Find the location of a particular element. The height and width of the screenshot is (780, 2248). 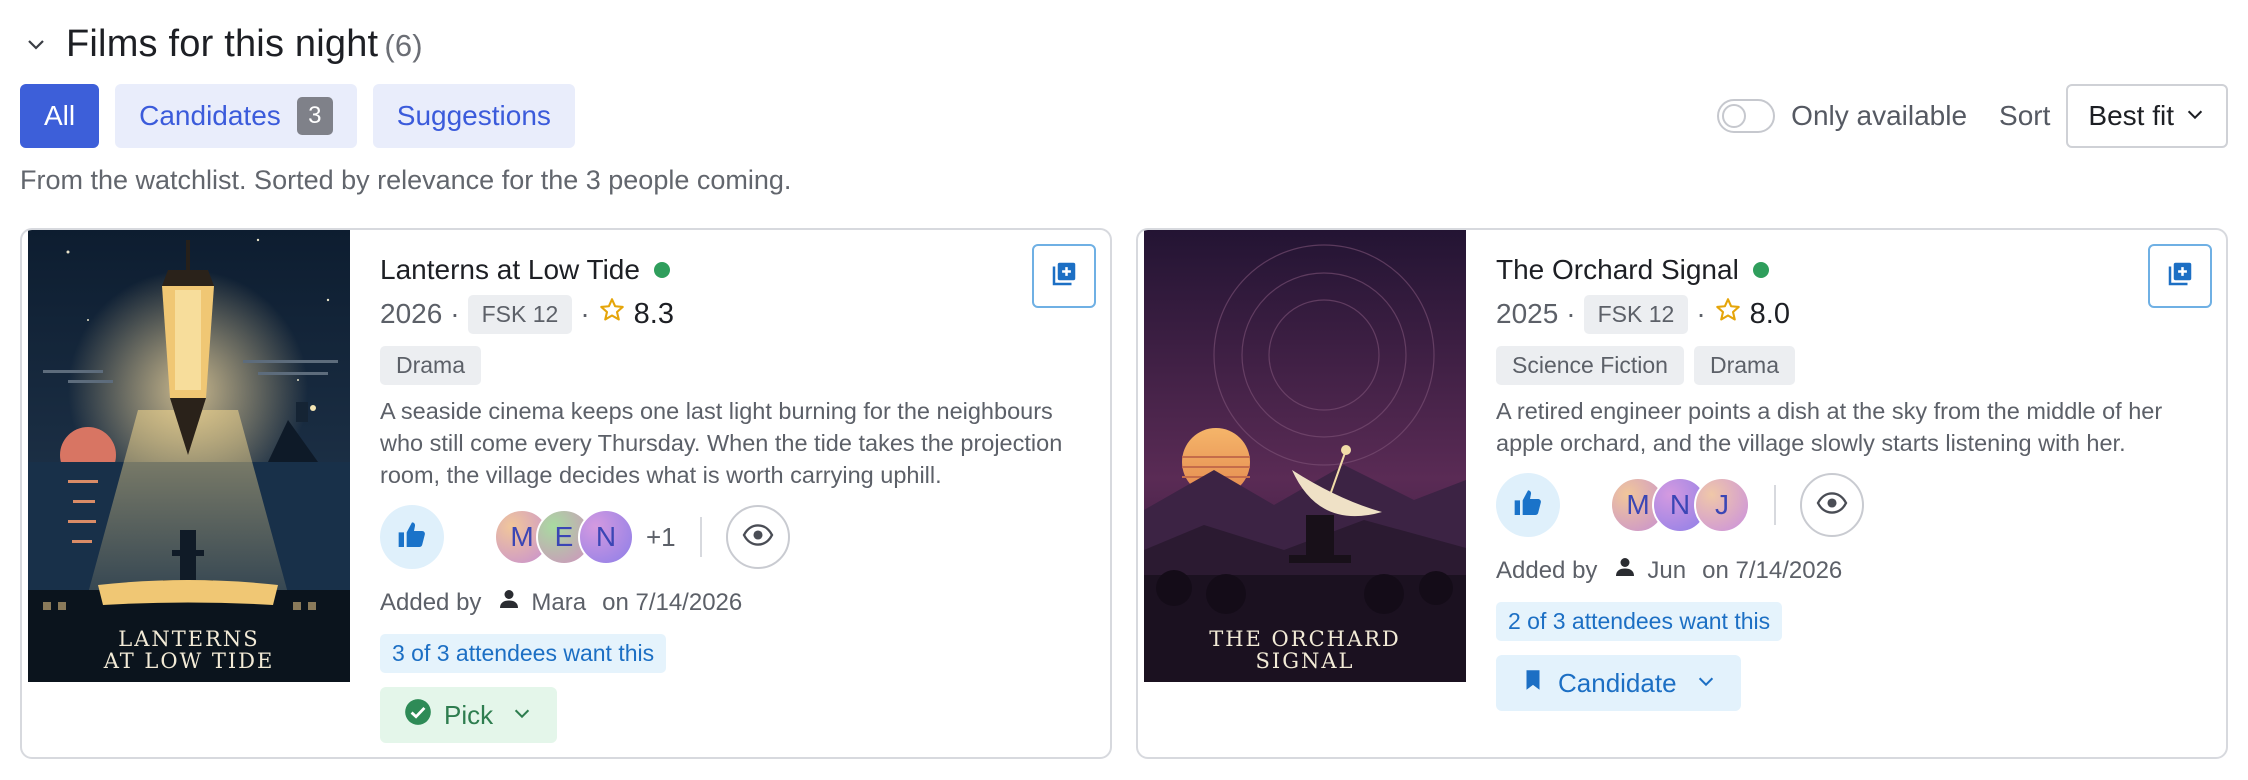

added-by-user: Jun is located at coordinates (1666, 571).